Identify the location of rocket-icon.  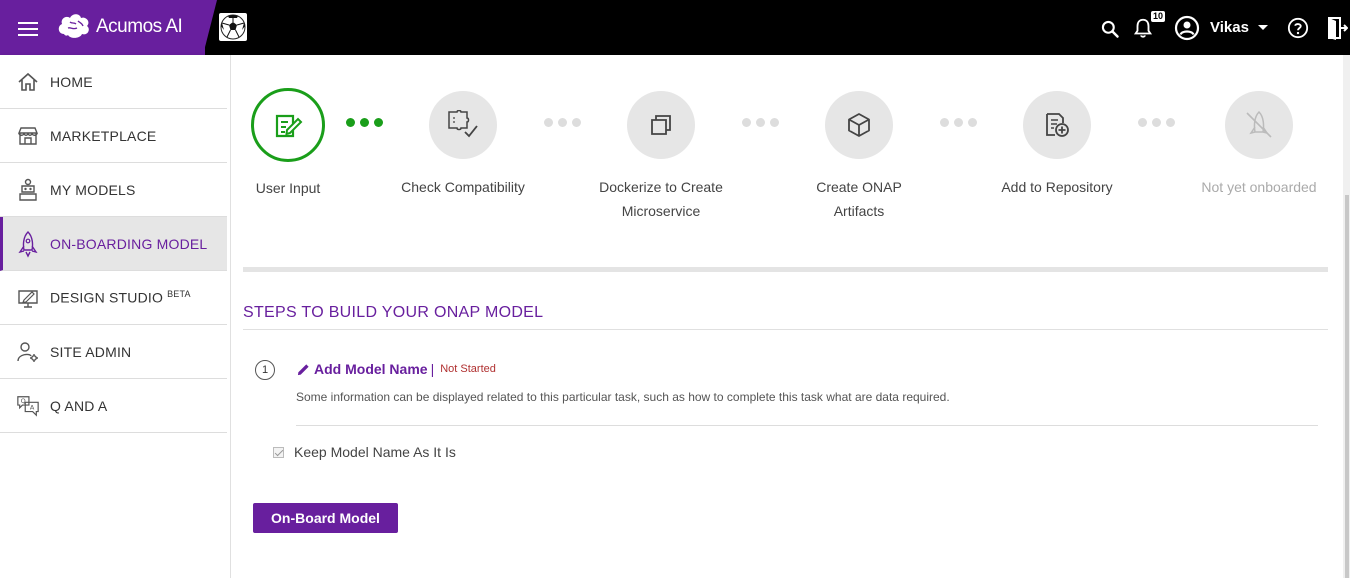
(28, 244).